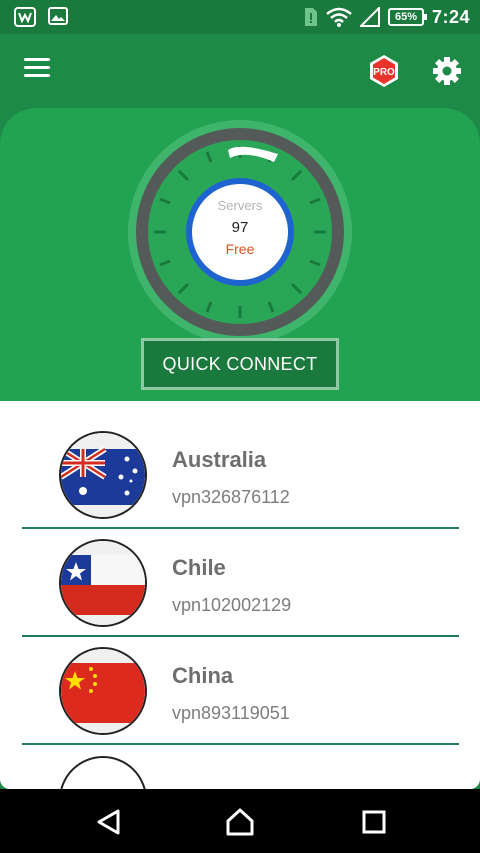 The image size is (480, 853). What do you see at coordinates (25, 17) in the screenshot?
I see `vpn-app-icon` at bounding box center [25, 17].